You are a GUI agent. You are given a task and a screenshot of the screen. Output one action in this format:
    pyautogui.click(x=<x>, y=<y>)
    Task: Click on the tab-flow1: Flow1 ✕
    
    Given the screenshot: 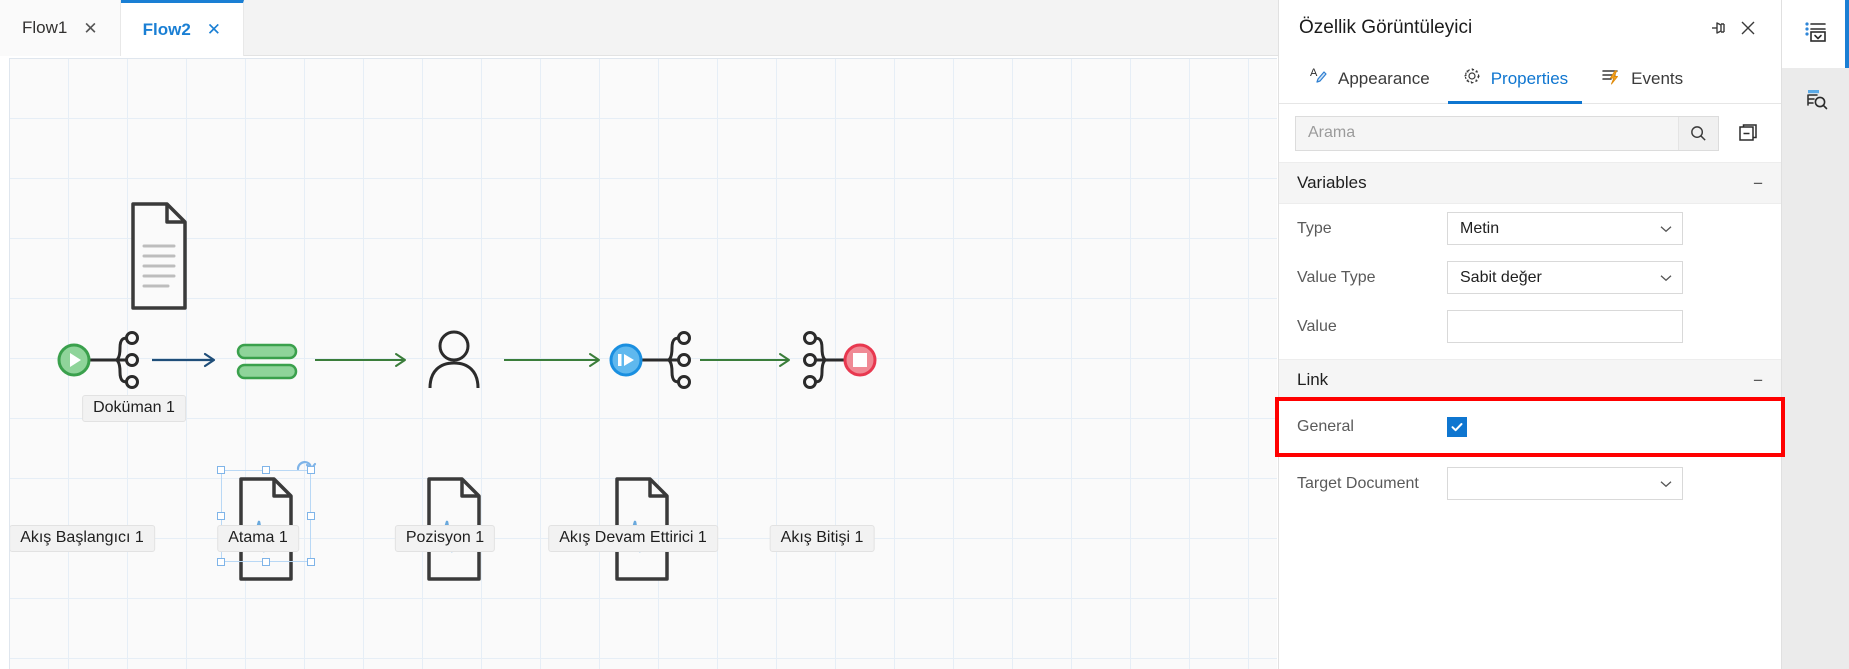 What is the action you would take?
    pyautogui.click(x=60, y=28)
    